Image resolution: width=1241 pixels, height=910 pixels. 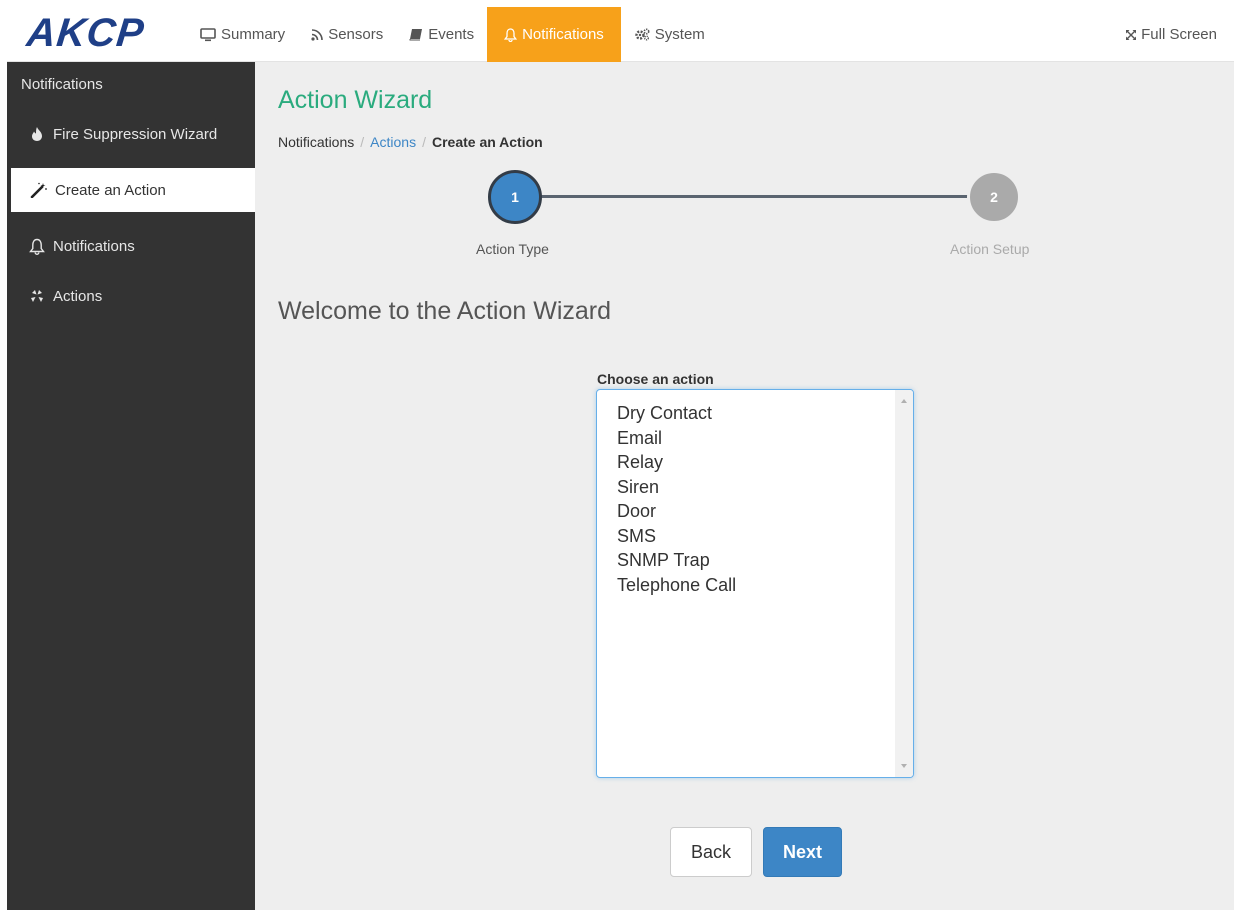 I want to click on magic-wand-icon, so click(x=39, y=190).